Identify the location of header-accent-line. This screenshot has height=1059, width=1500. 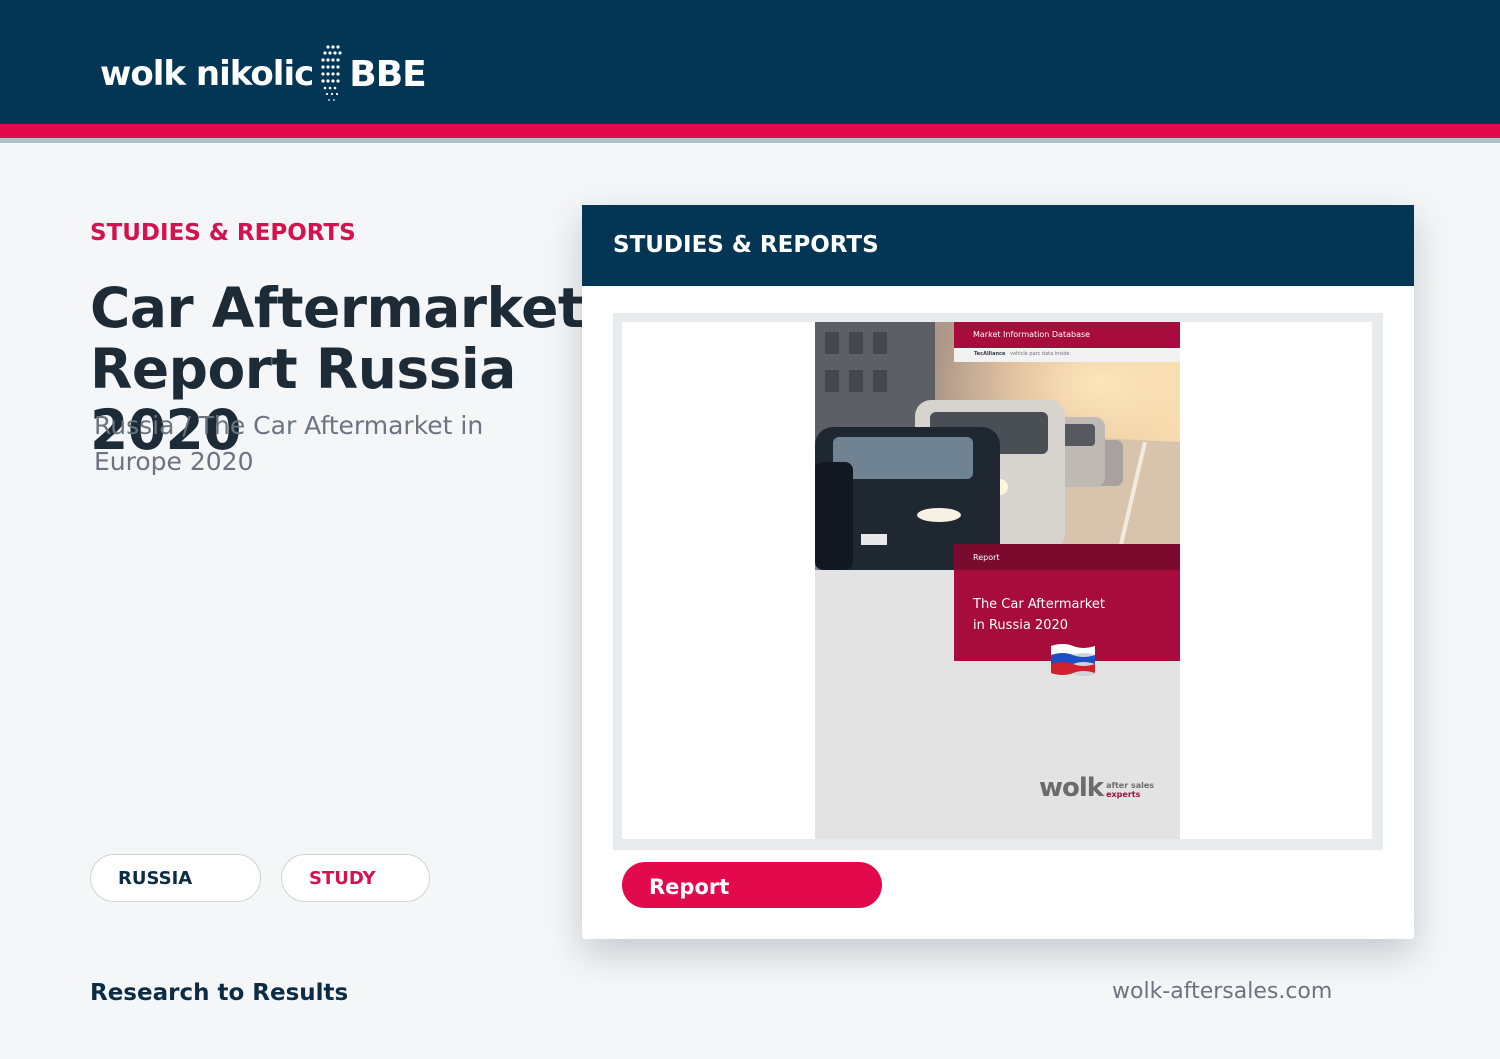
(750, 131).